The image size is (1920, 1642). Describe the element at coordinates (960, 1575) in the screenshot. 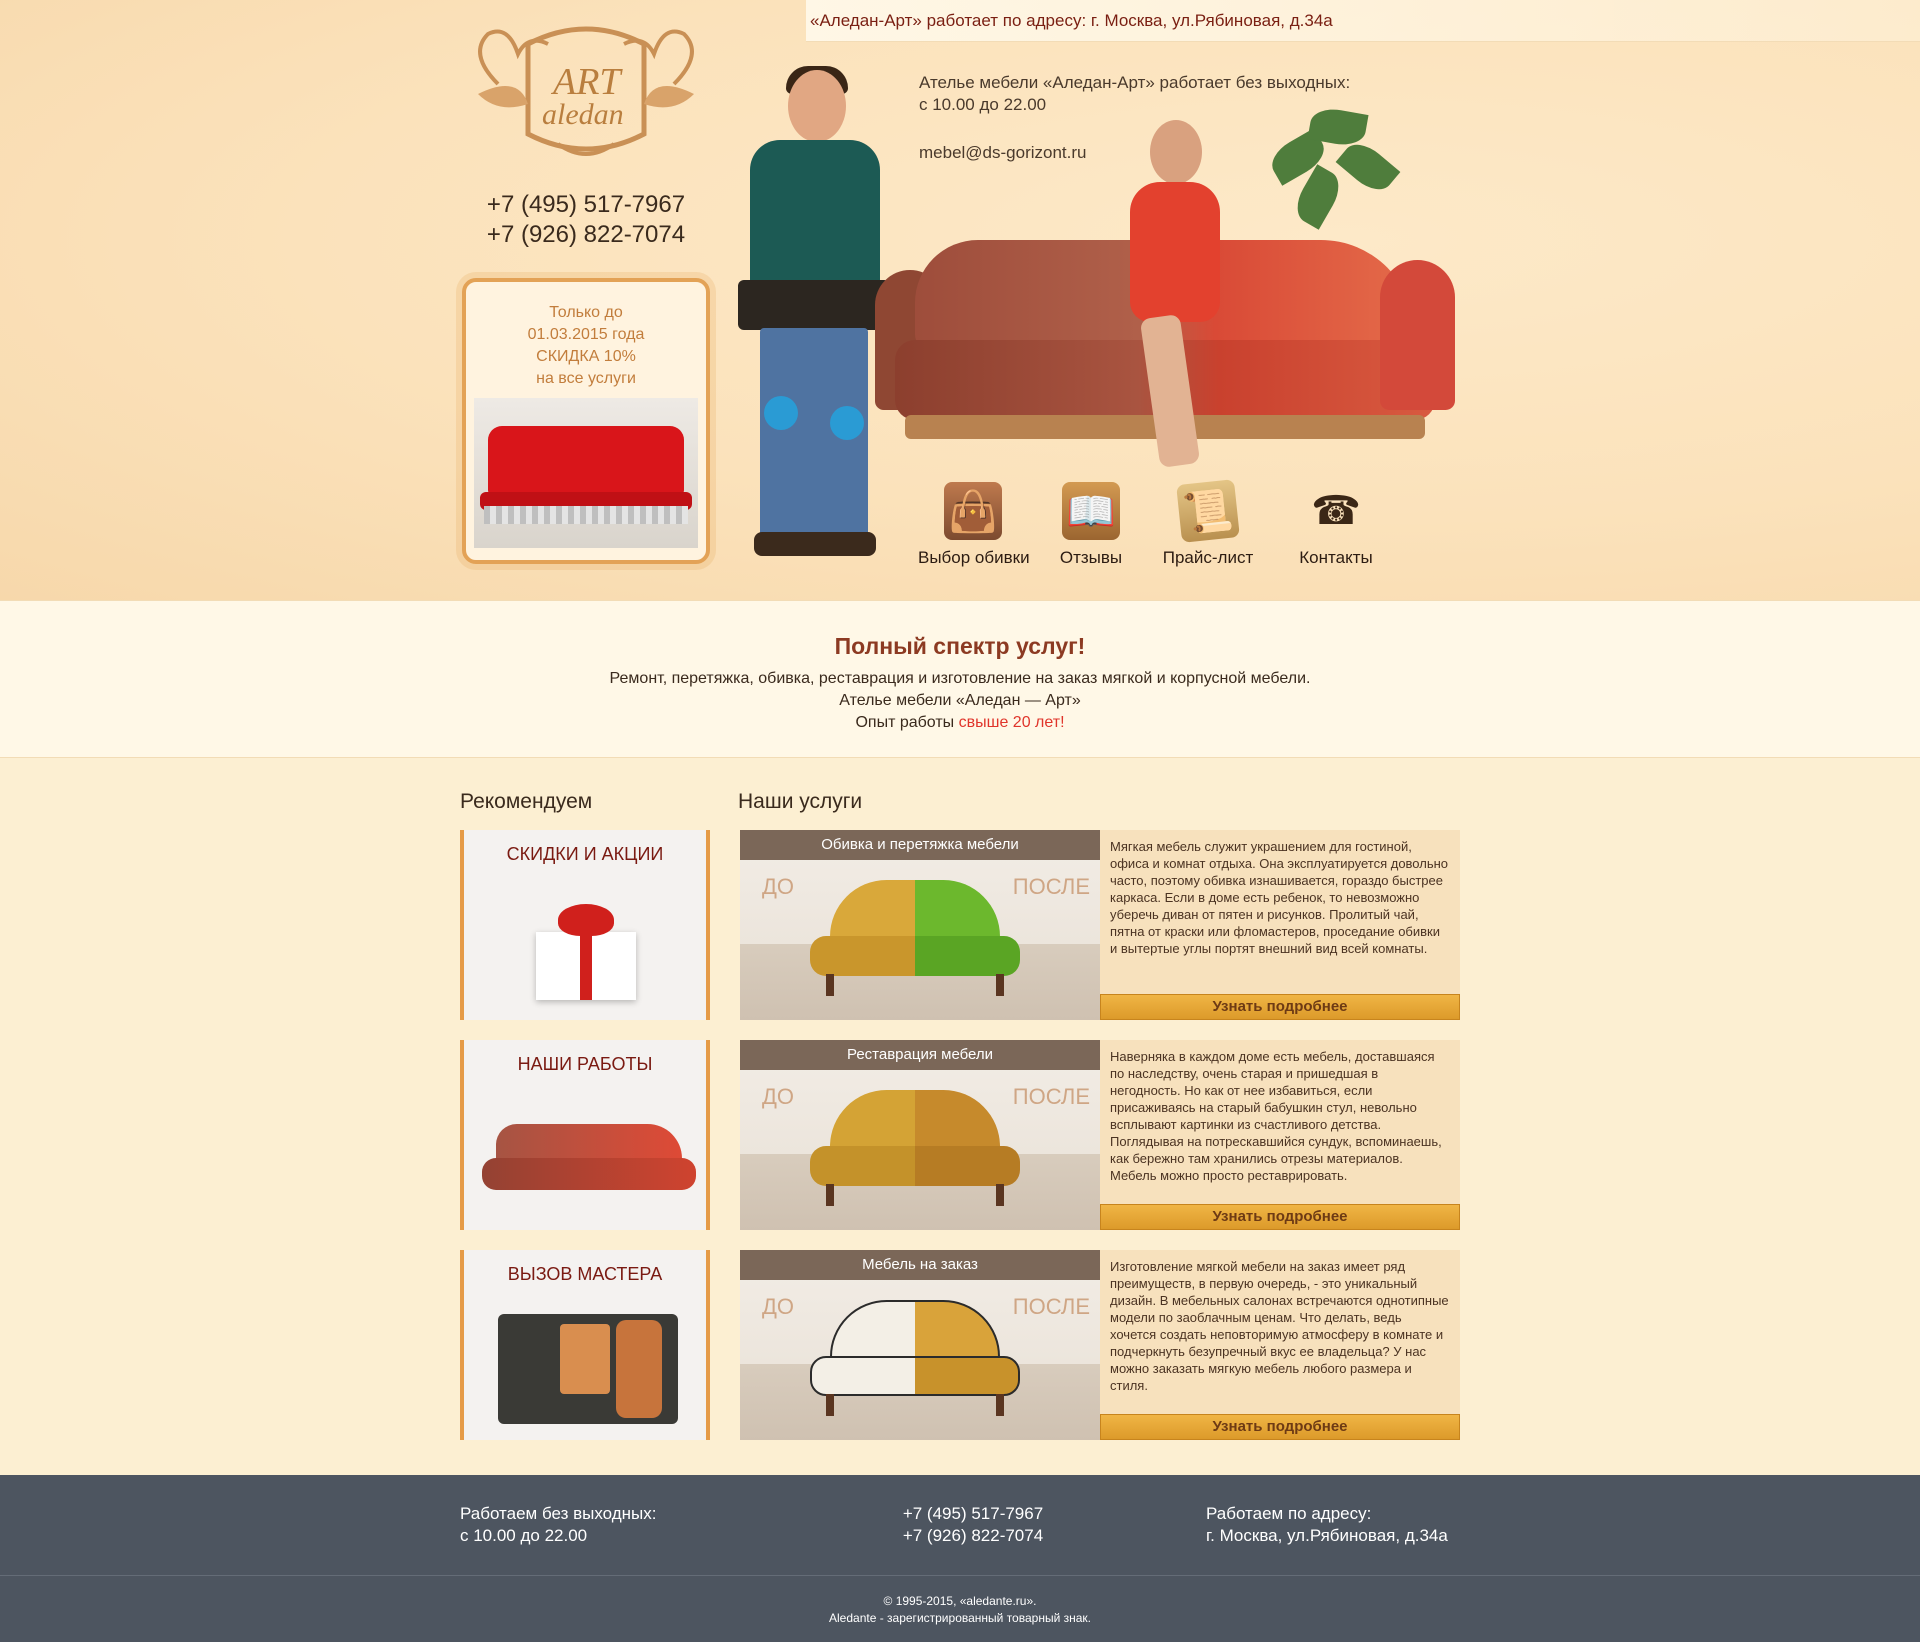

I see `footer-divider` at that location.